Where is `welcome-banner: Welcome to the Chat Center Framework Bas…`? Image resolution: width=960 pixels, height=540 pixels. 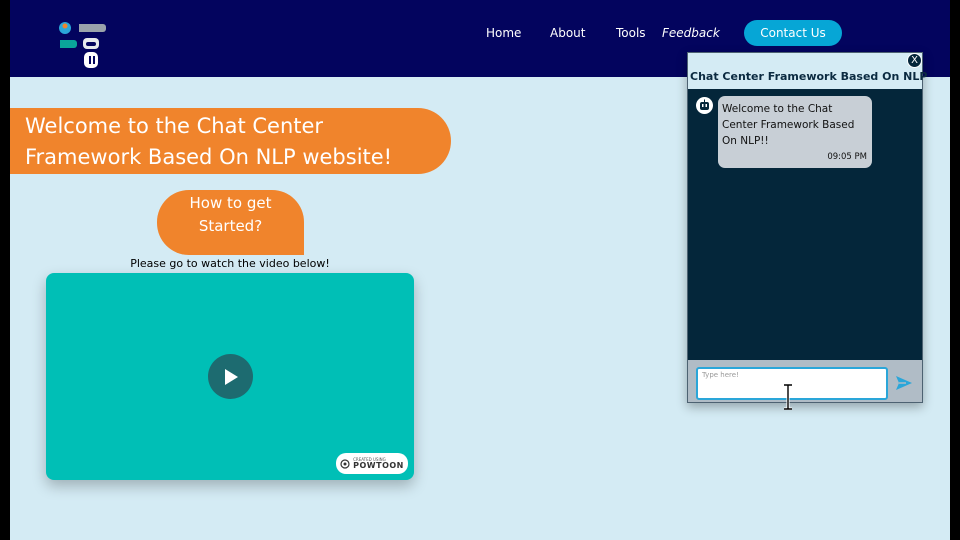 welcome-banner: Welcome to the Chat Center Framework Bas… is located at coordinates (230, 141).